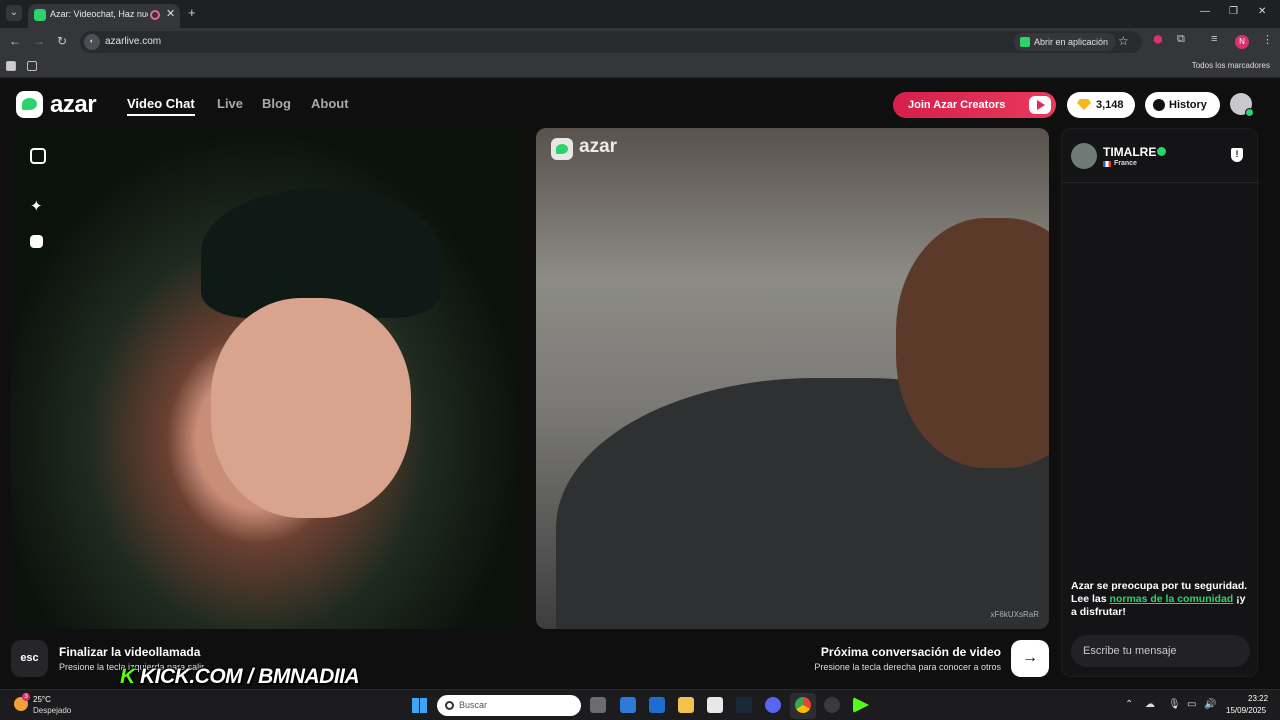 The width and height of the screenshot is (1280, 720). What do you see at coordinates (1160, 182) in the screenshot?
I see `chat-divider` at bounding box center [1160, 182].